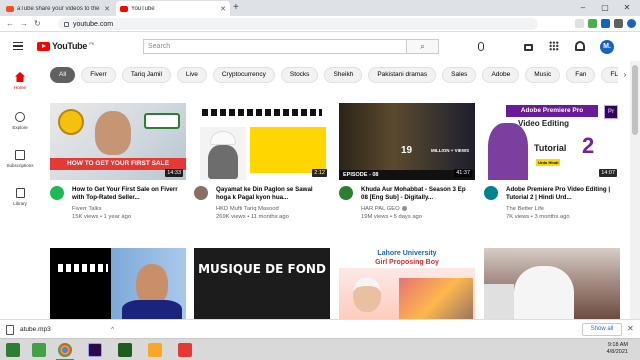 The height and width of the screenshot is (360, 640). I want to click on chip-sheikh: Sheikh, so click(343, 75).